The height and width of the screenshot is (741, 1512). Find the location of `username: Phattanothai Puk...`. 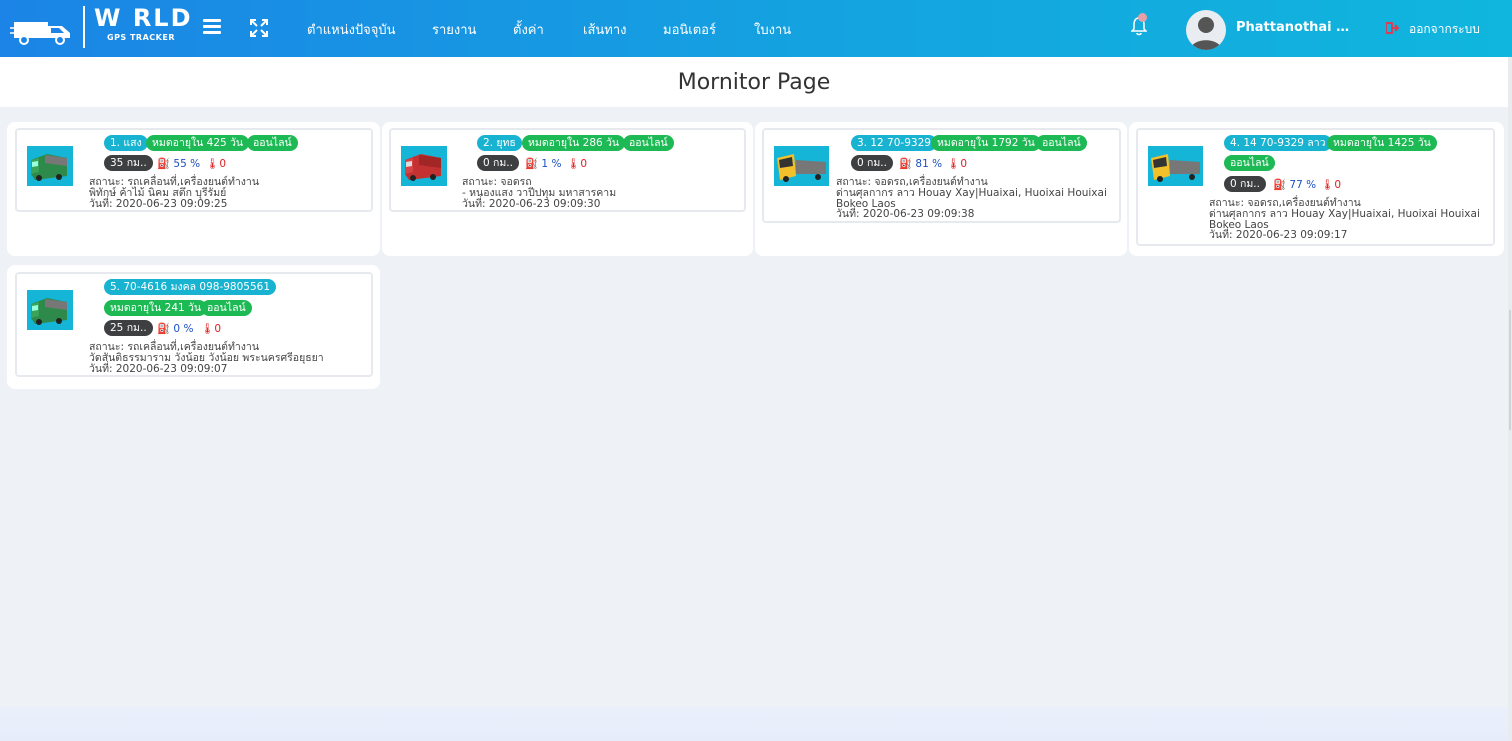

username: Phattanothai Puk... is located at coordinates (1295, 27).